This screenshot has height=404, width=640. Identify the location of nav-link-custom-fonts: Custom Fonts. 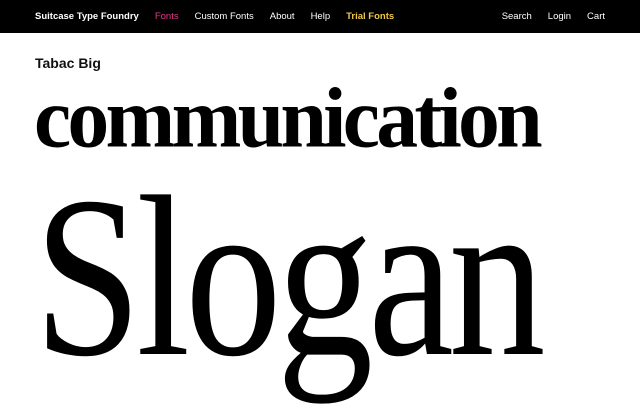
(224, 16).